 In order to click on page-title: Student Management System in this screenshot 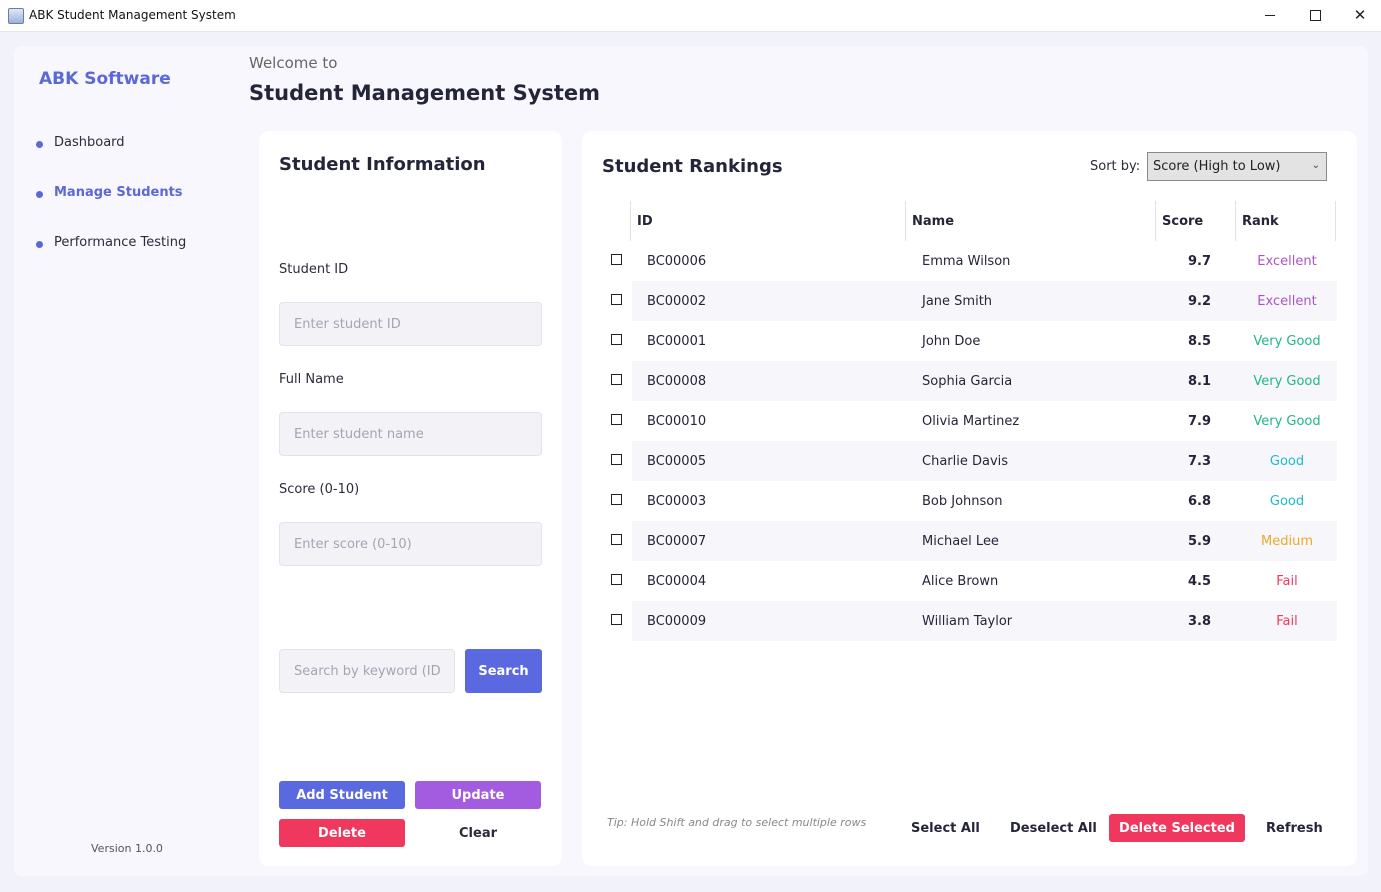, I will do `click(425, 93)`.